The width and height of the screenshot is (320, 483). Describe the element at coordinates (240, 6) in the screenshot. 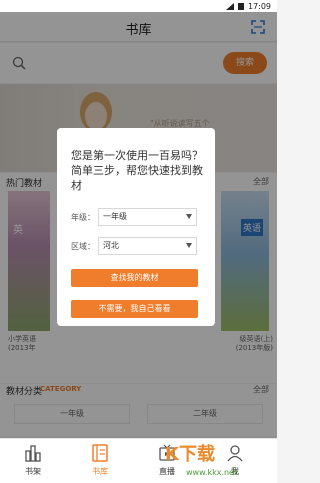

I see `battery-icon` at that location.